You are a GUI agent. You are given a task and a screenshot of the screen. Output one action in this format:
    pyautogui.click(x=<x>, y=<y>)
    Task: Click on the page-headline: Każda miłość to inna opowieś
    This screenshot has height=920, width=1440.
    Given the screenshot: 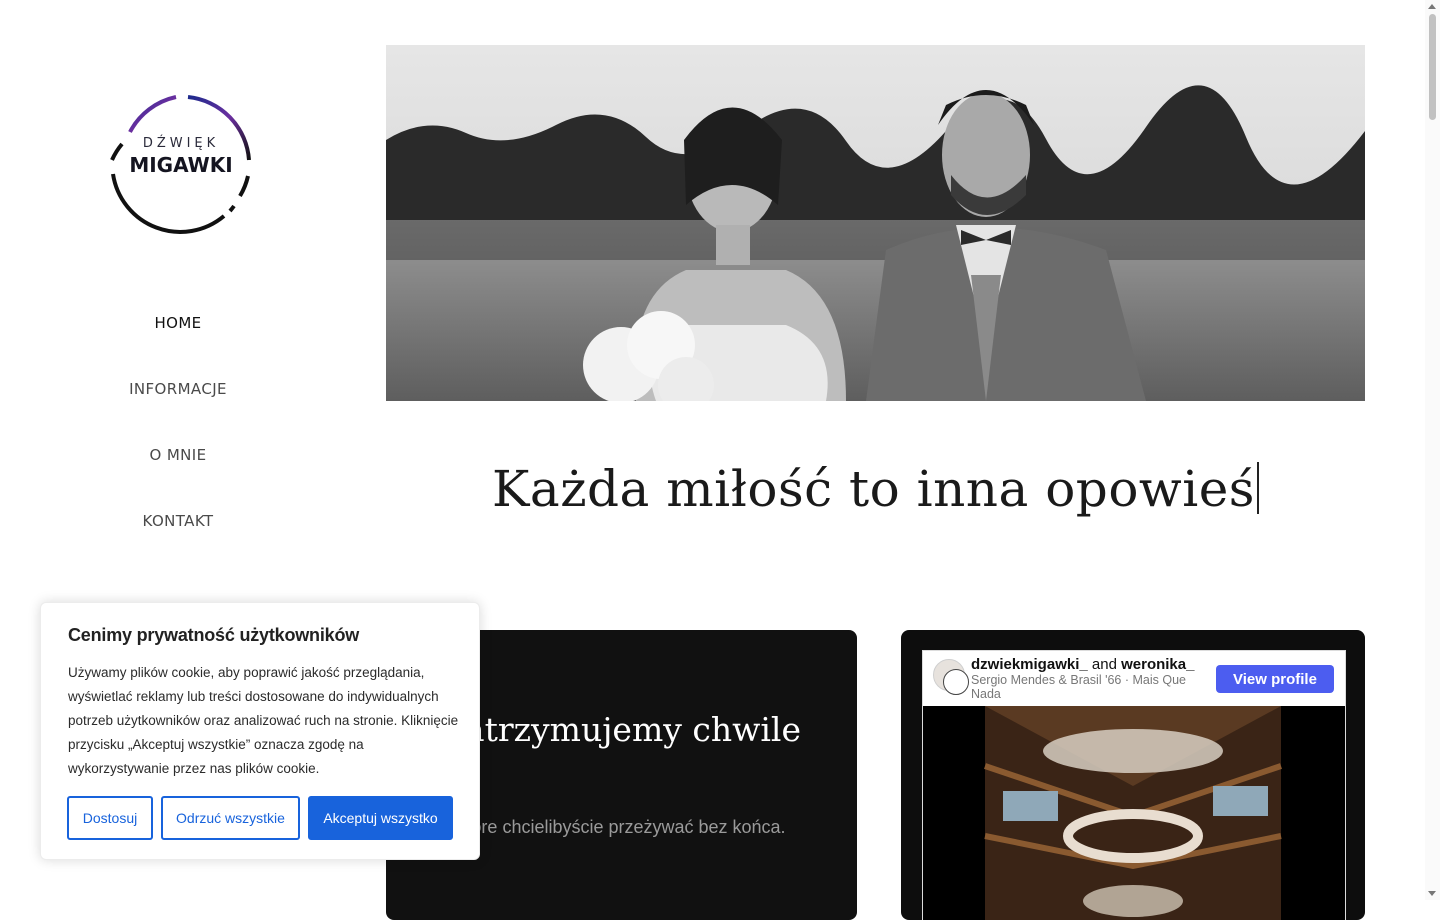 What is the action you would take?
    pyautogui.click(x=875, y=489)
    